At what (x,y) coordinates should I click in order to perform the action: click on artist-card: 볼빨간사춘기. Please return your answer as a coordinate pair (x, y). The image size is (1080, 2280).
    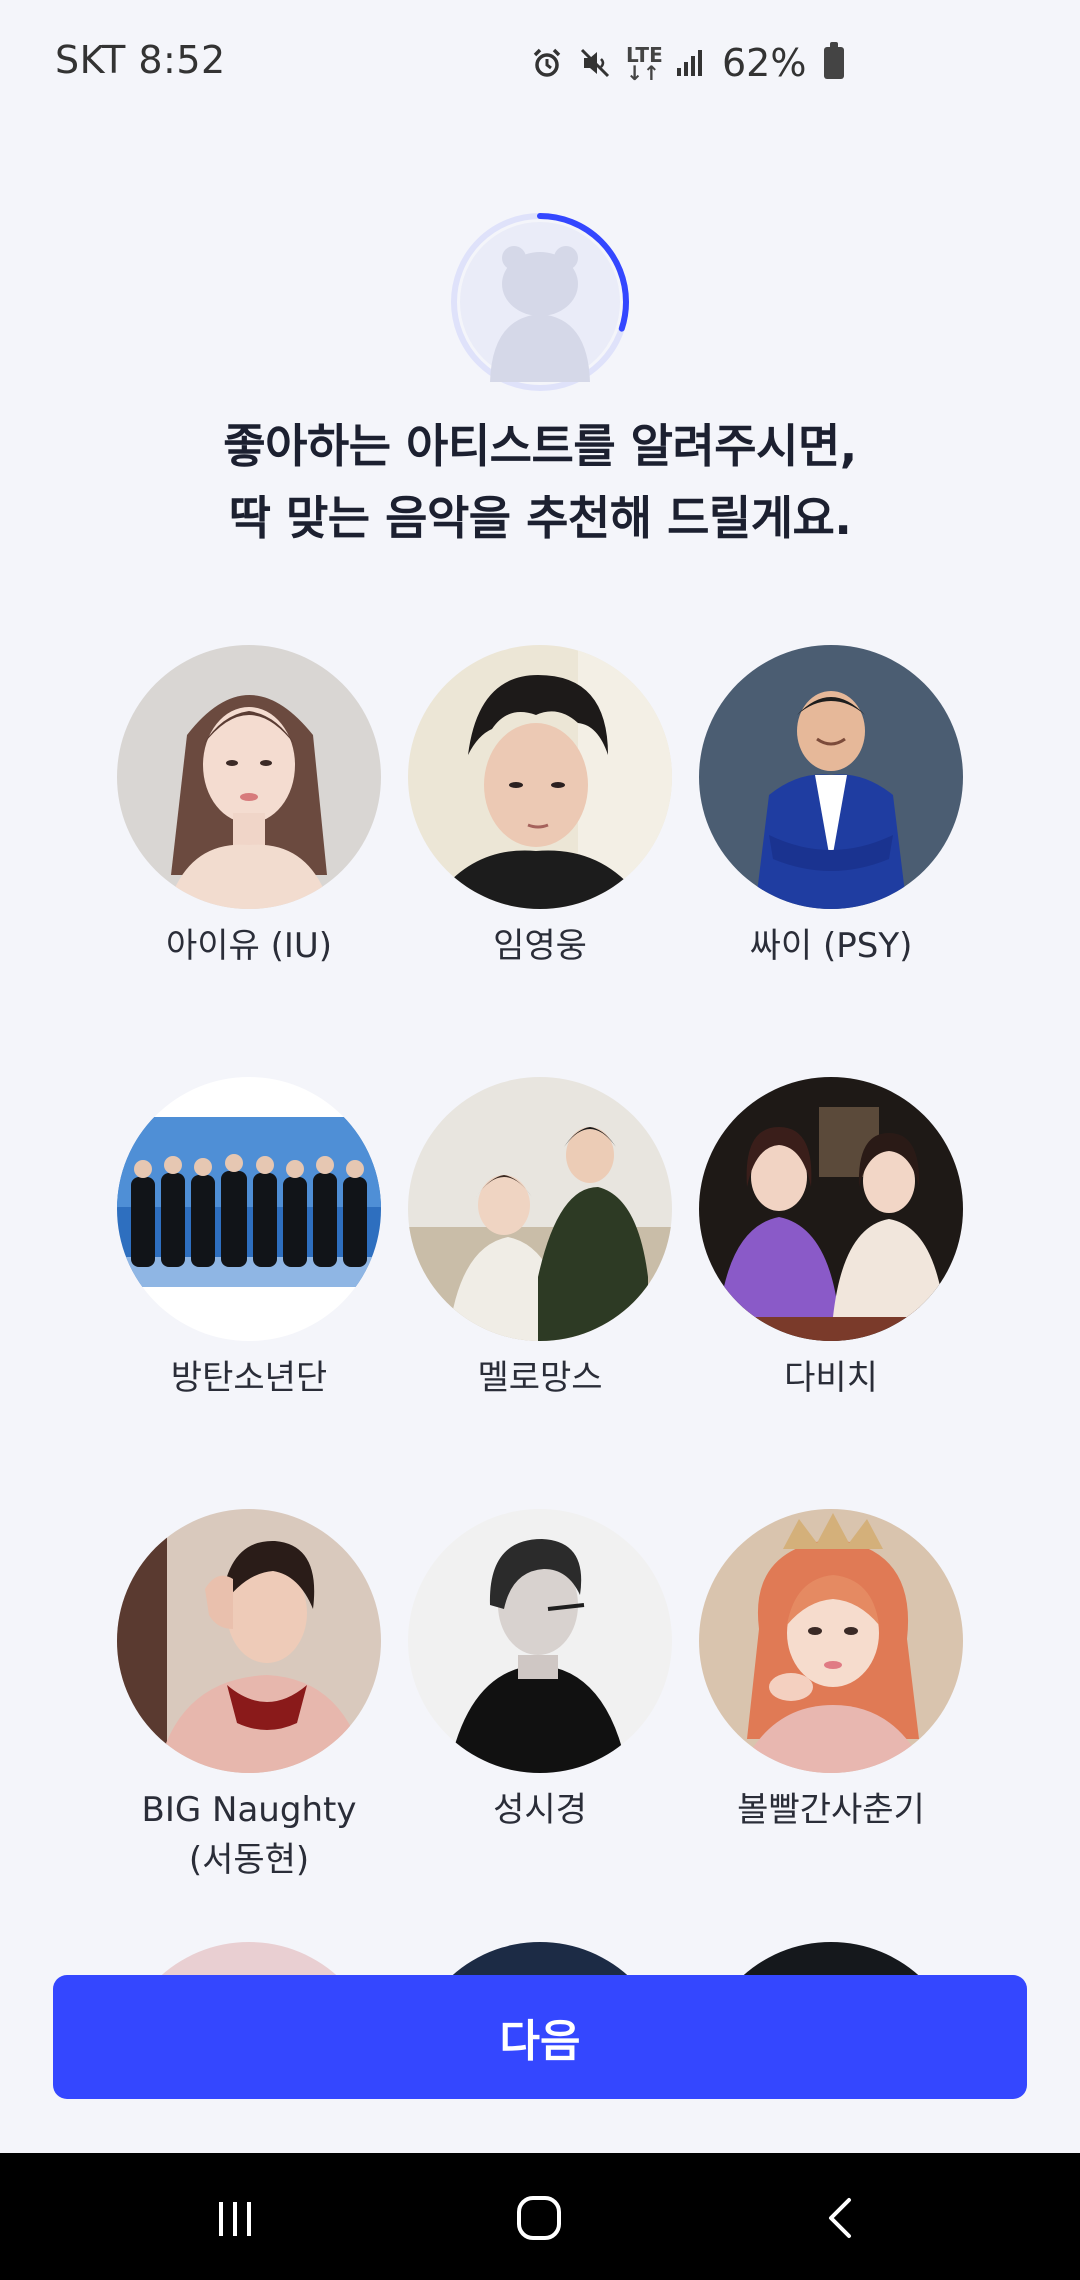
    Looking at the image, I should click on (831, 1725).